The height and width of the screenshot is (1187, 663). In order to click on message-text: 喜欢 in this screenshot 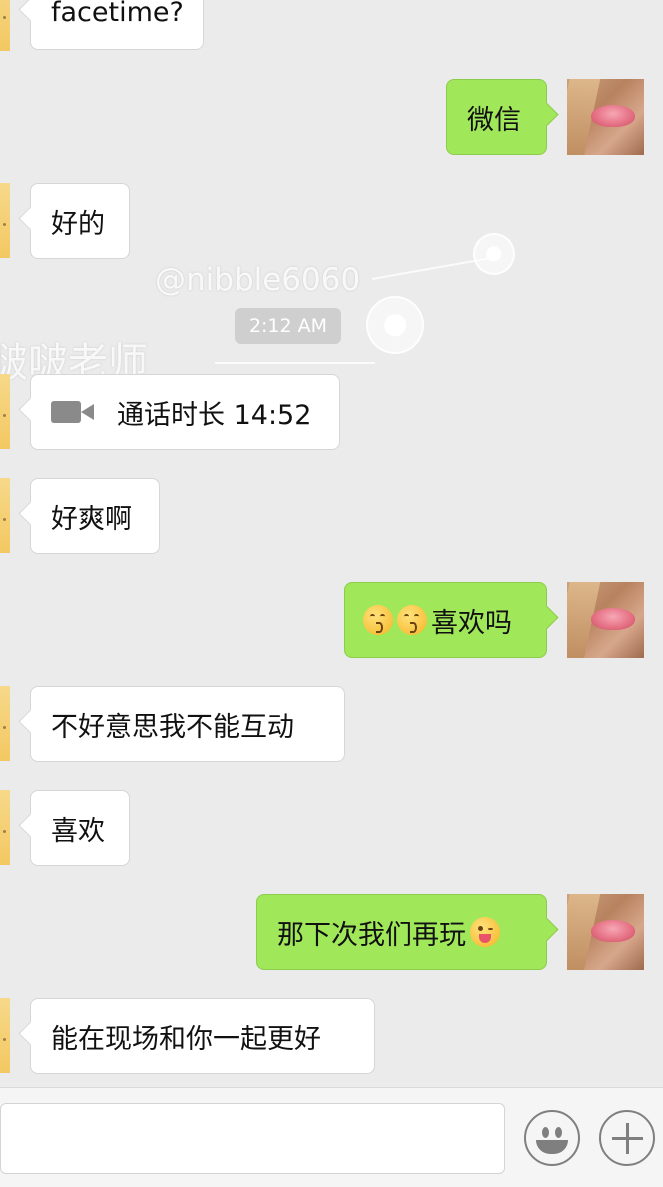, I will do `click(78, 831)`.